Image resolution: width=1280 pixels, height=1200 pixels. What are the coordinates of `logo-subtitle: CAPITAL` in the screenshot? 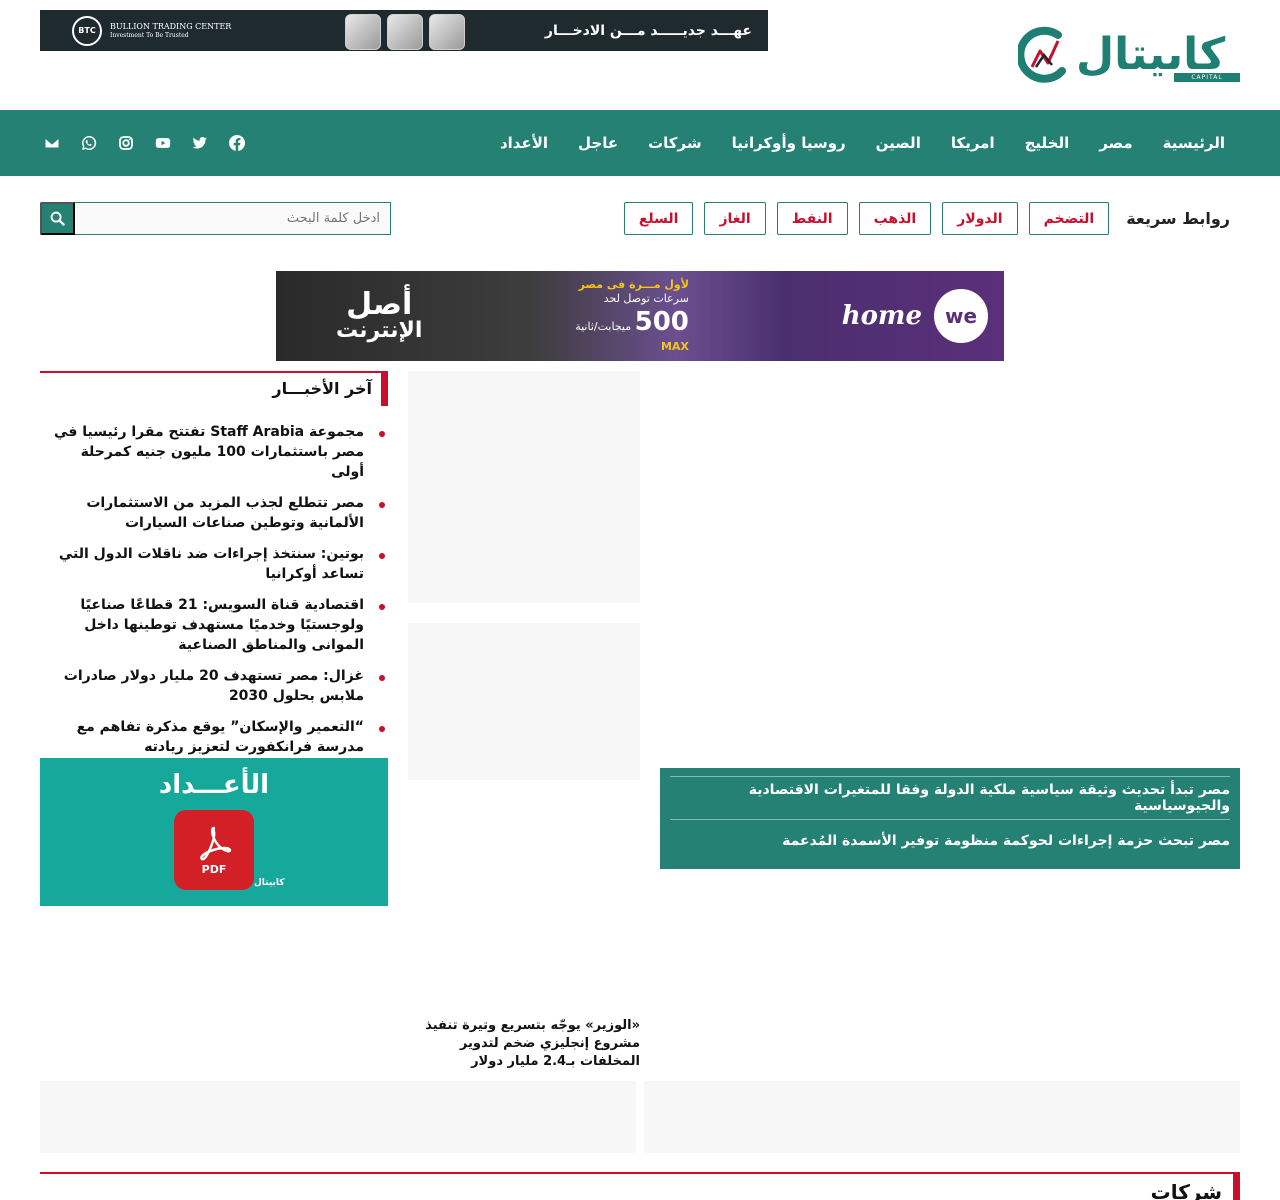 It's located at (1207, 77).